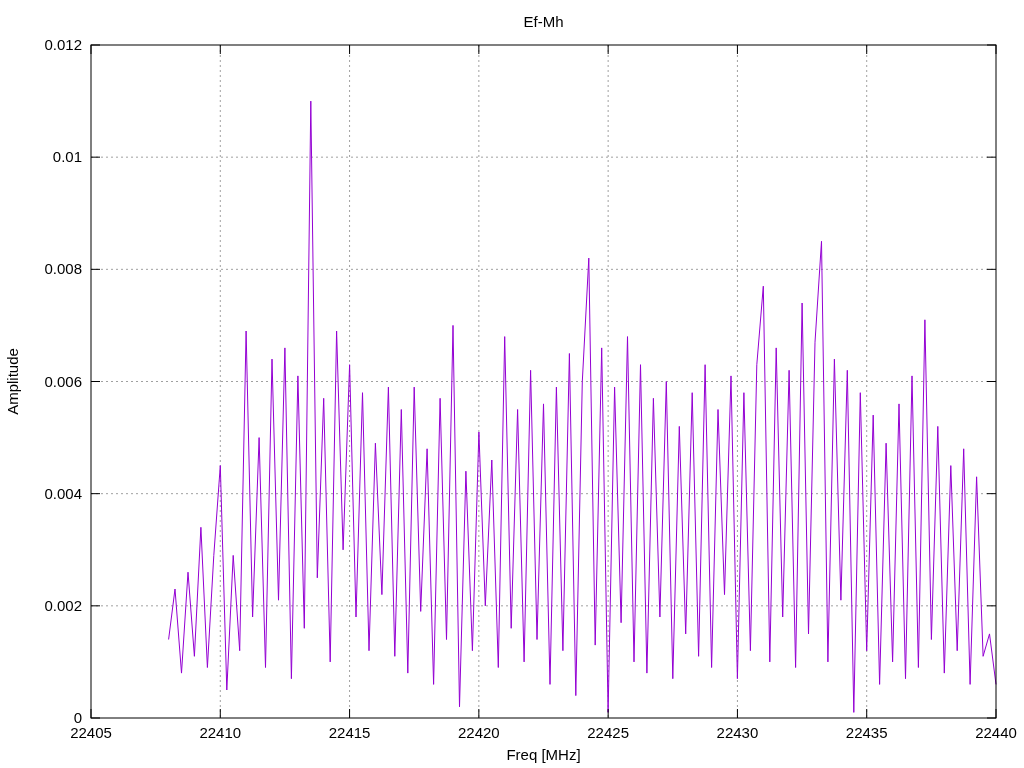  Describe the element at coordinates (77, 717) in the screenshot. I see `y-tick-label: 0` at that location.